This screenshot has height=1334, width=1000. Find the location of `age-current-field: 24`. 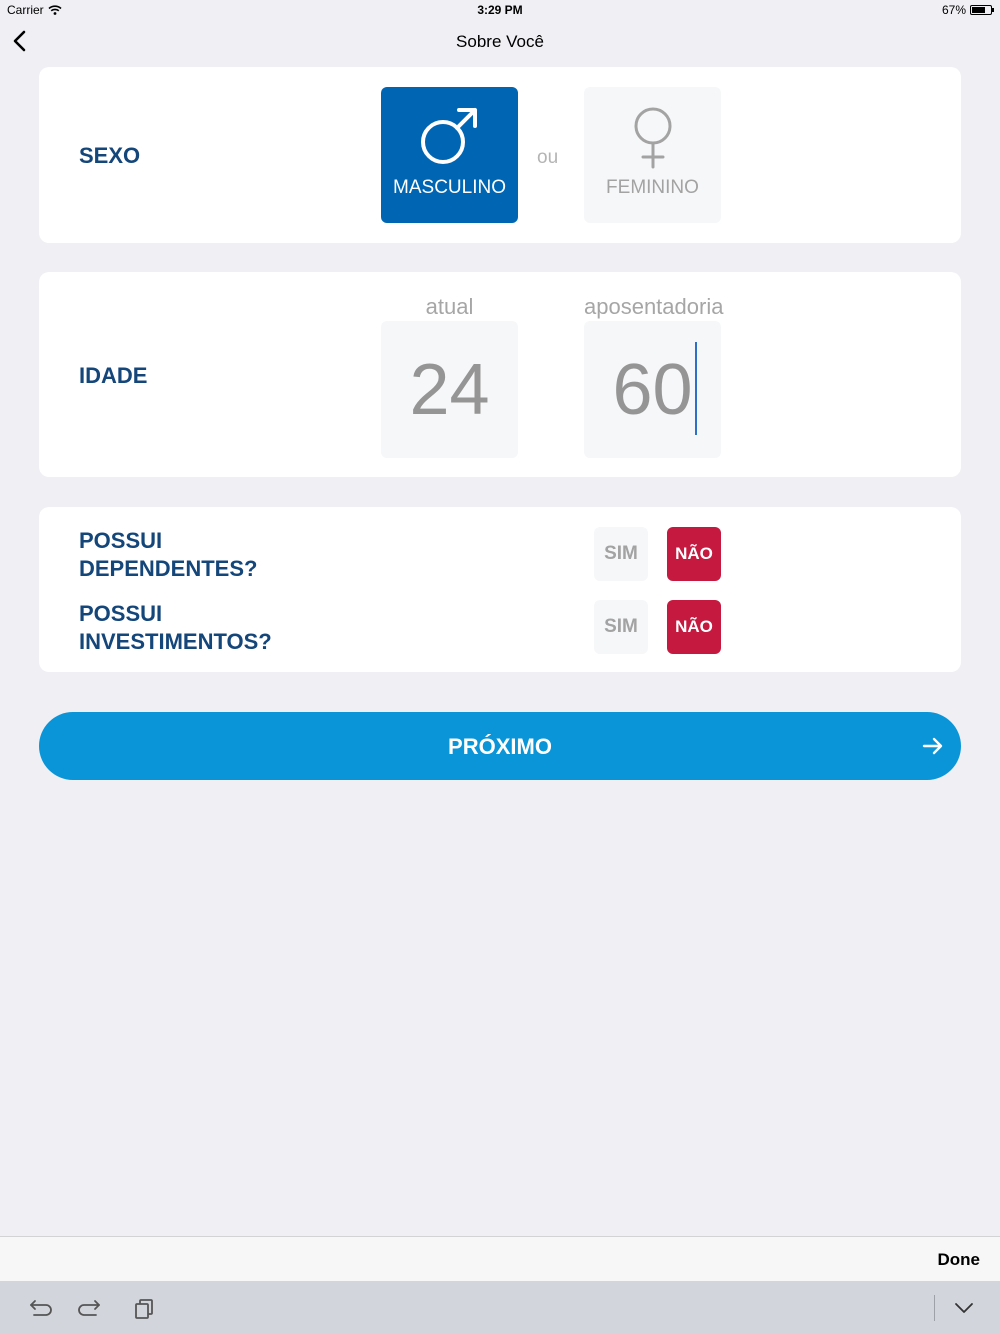

age-current-field: 24 is located at coordinates (449, 389).